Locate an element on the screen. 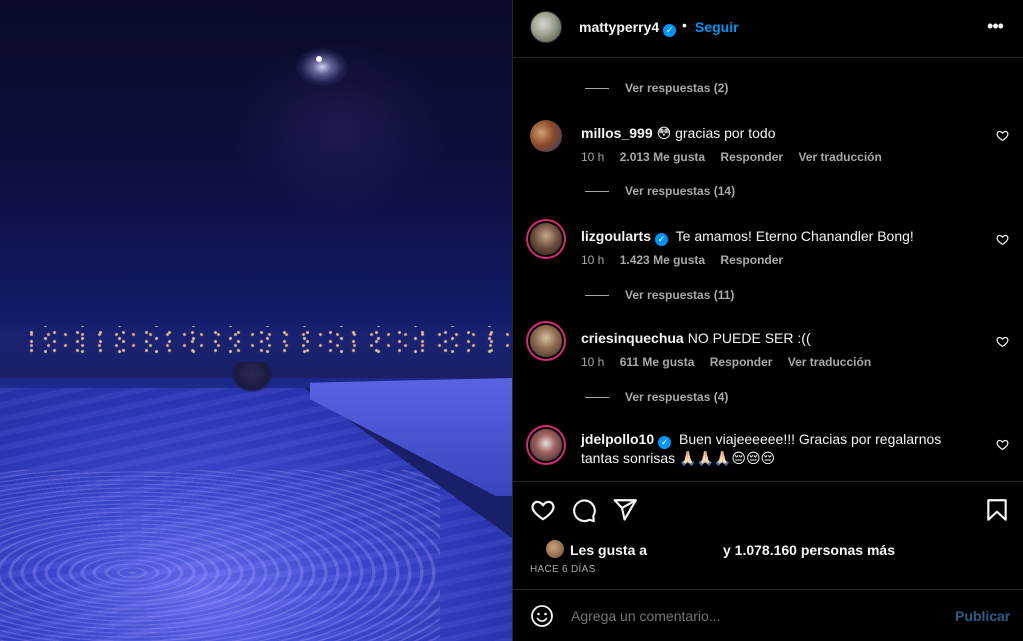 The image size is (1023, 641). comment-likes: 611 Me gusta is located at coordinates (657, 362).